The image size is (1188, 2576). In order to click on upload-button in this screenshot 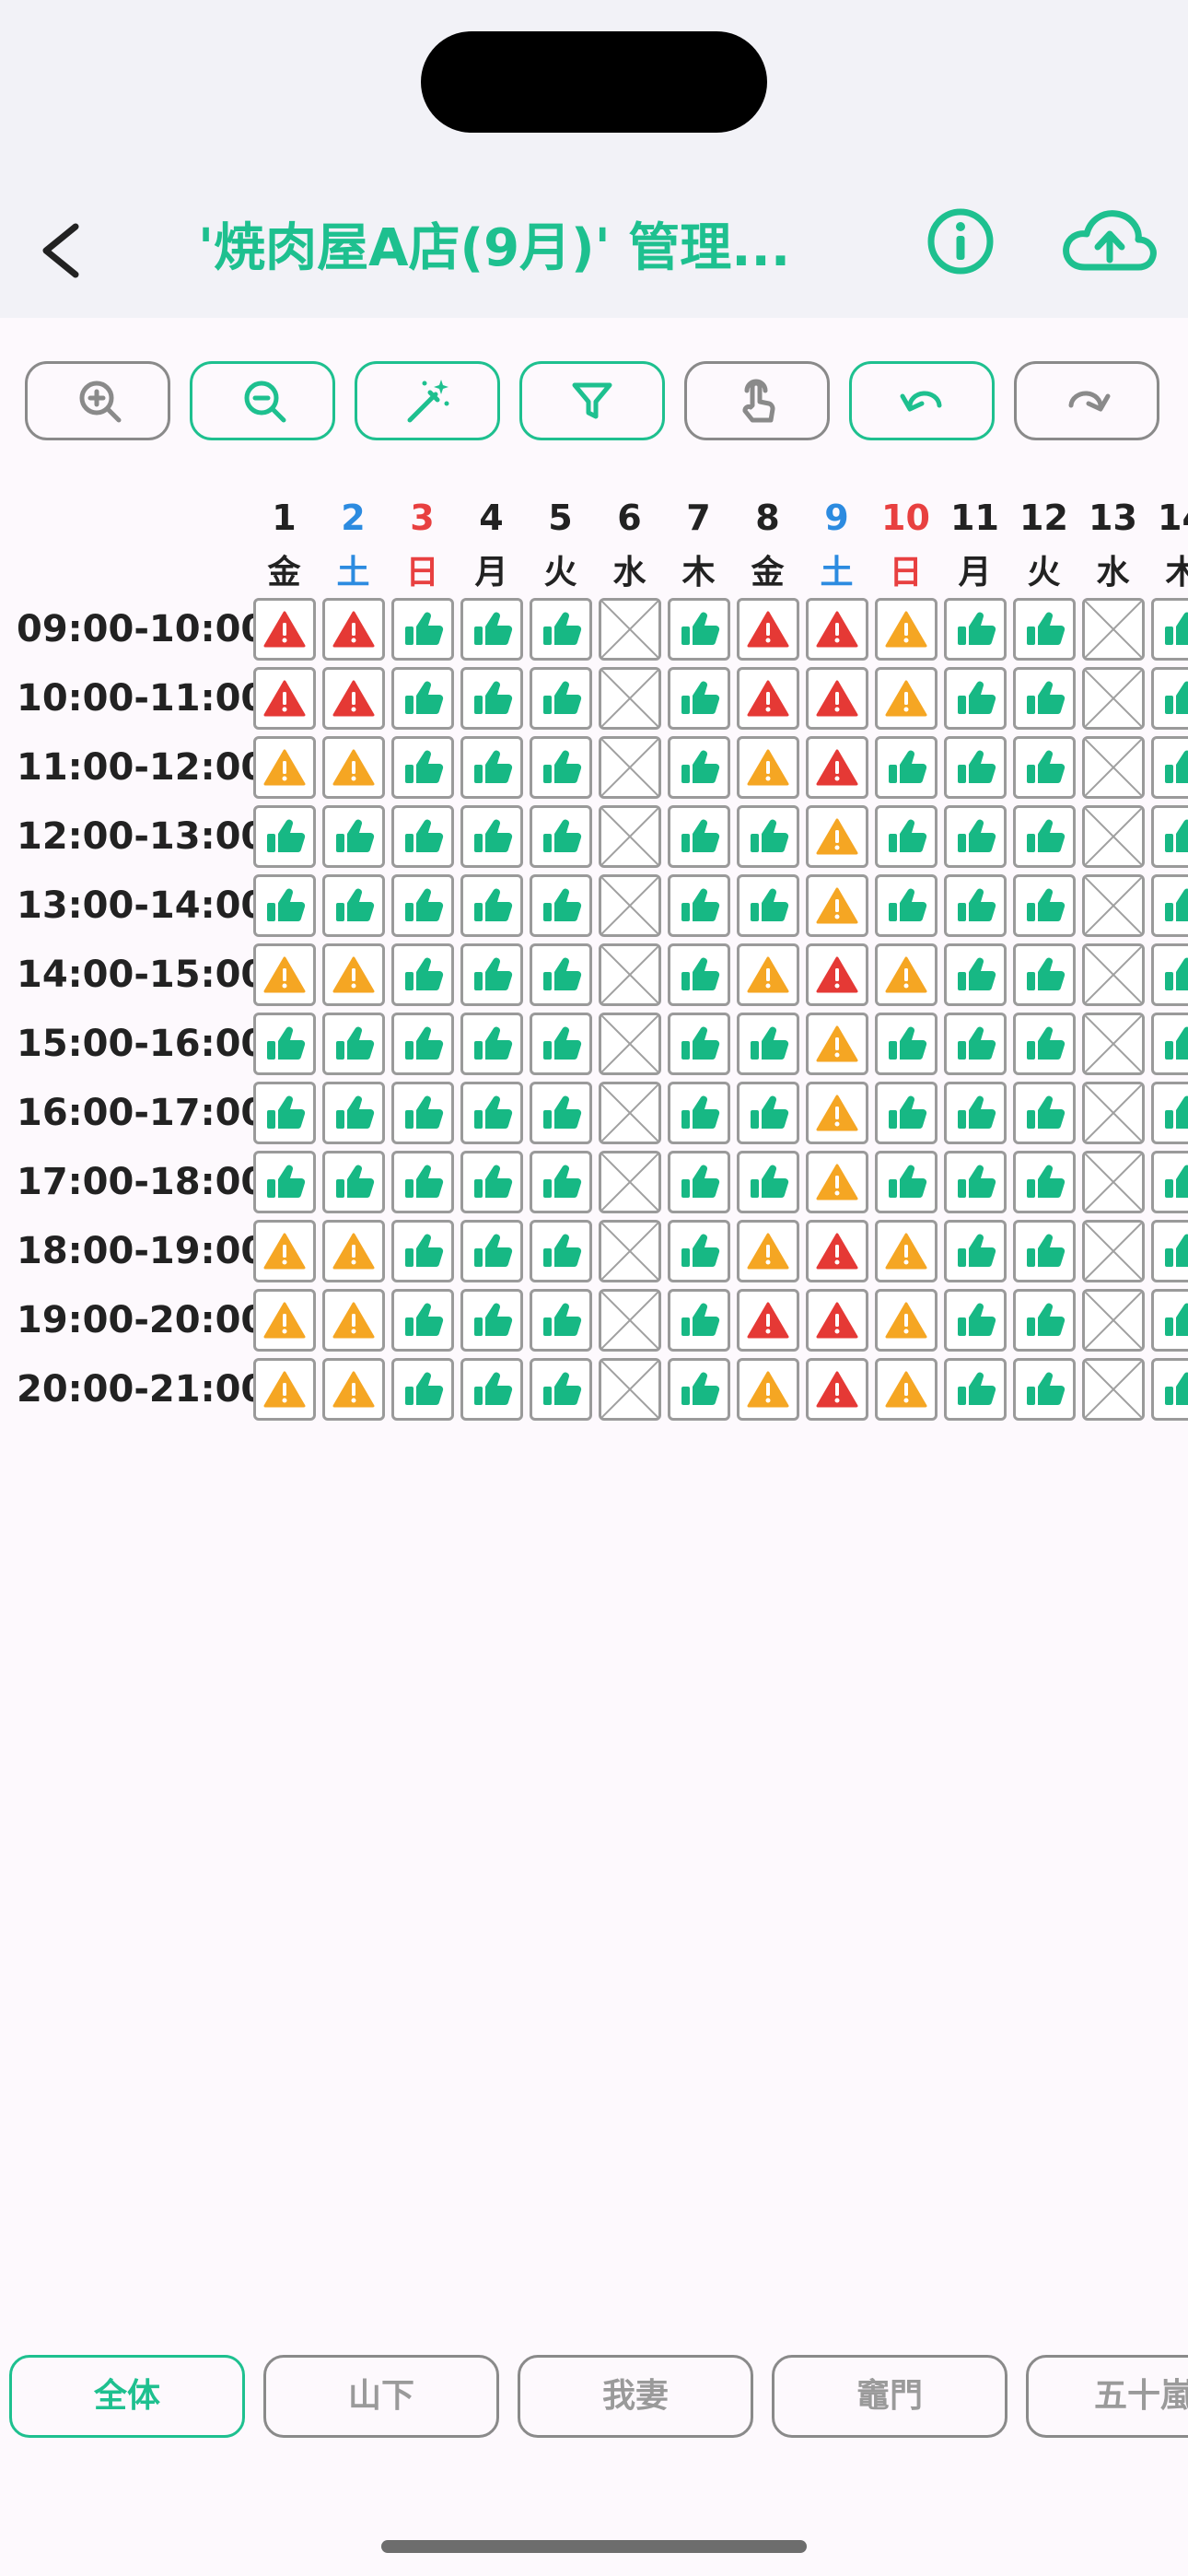, I will do `click(1109, 243)`.